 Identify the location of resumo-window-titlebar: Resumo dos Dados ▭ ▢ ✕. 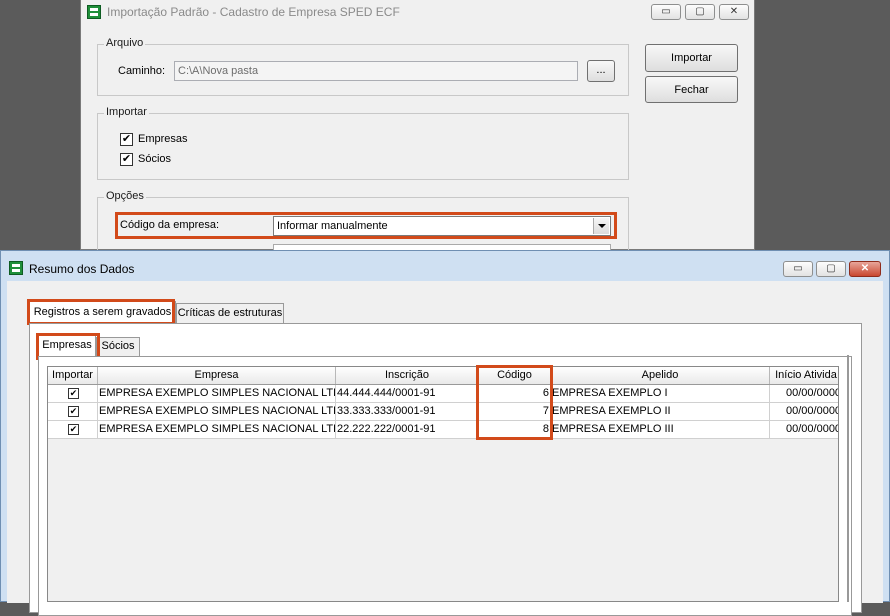
(445, 266).